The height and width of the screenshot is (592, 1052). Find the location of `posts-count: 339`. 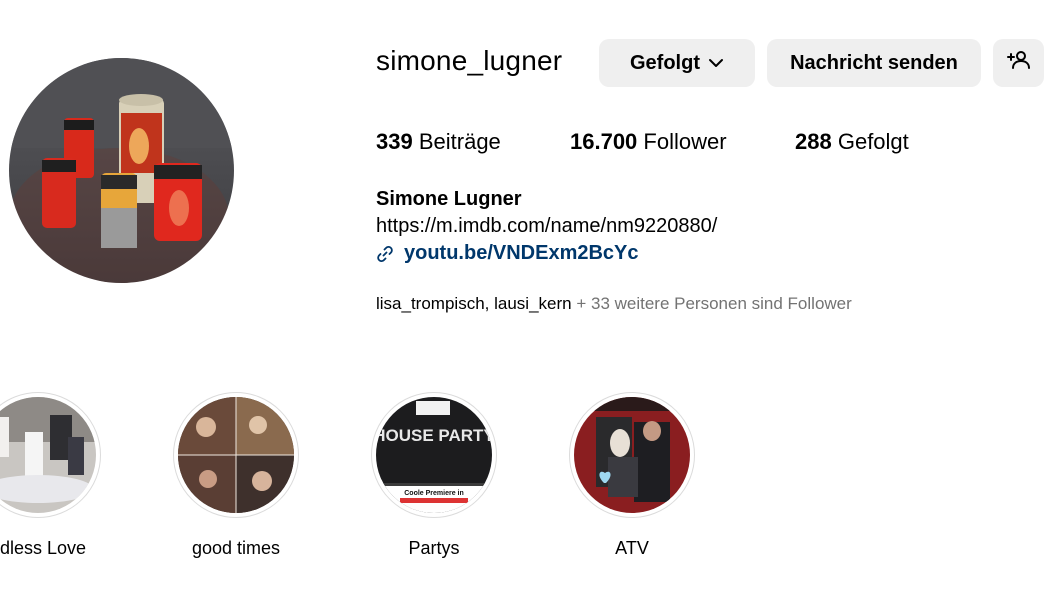

posts-count: 339 is located at coordinates (394, 141).